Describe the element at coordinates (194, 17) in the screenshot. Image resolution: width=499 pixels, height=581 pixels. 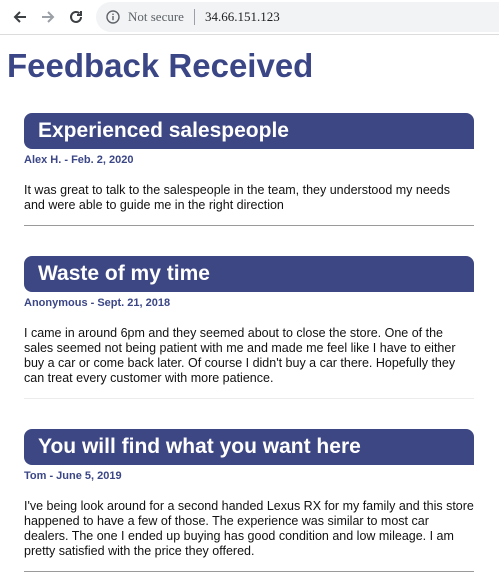
I see `omnibox-divider` at that location.